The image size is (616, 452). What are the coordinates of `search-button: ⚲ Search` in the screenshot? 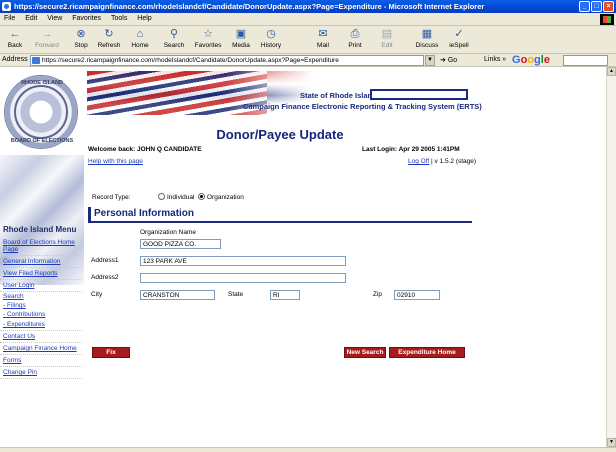 It's located at (174, 40).